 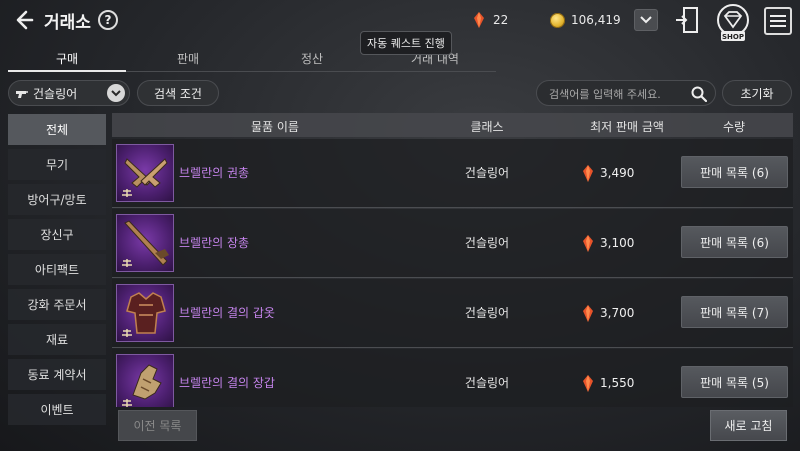 I want to click on gold-currency: 106,419, so click(x=585, y=20).